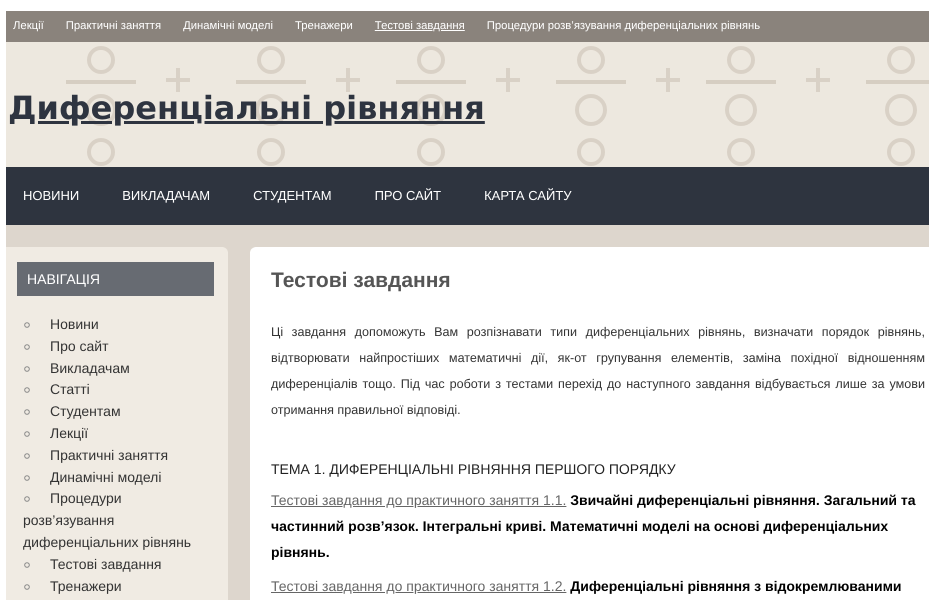 The image size is (929, 600). Describe the element at coordinates (118, 347) in the screenshot. I see `sidebar-link: Про сайт` at that location.